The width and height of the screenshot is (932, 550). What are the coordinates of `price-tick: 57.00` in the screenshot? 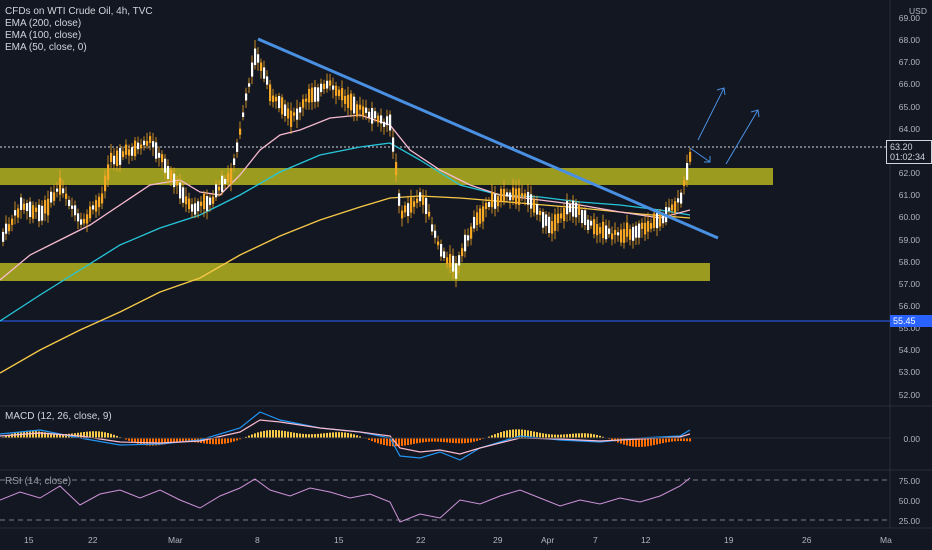 It's located at (909, 283).